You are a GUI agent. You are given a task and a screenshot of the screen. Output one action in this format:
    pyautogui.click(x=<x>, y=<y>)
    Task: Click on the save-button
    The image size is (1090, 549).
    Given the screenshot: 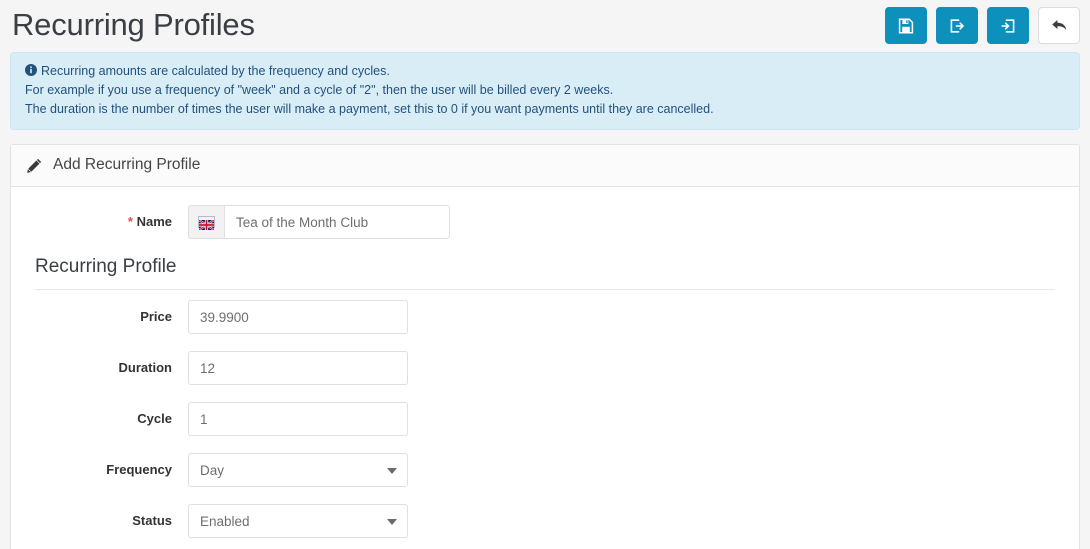 What is the action you would take?
    pyautogui.click(x=906, y=25)
    